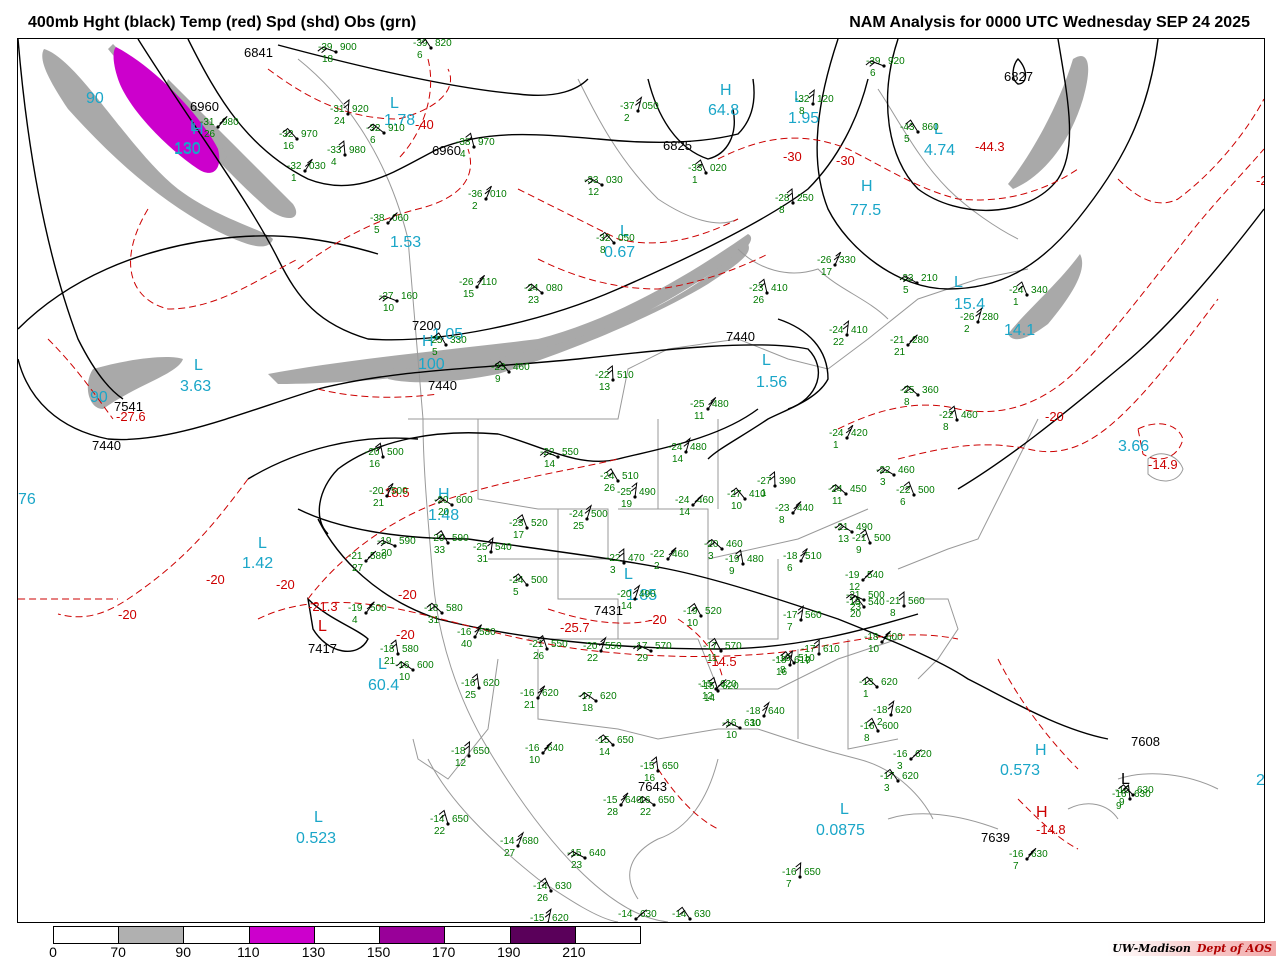  Describe the element at coordinates (357, 150) in the screenshot. I see `obs-height: 980` at that location.